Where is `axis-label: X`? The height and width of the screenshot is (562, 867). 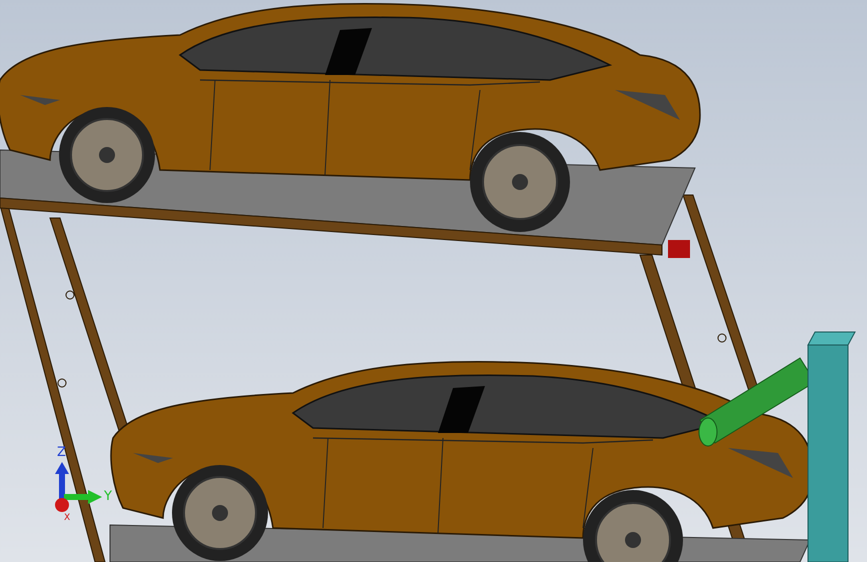
axis-label: X is located at coordinates (67, 518).